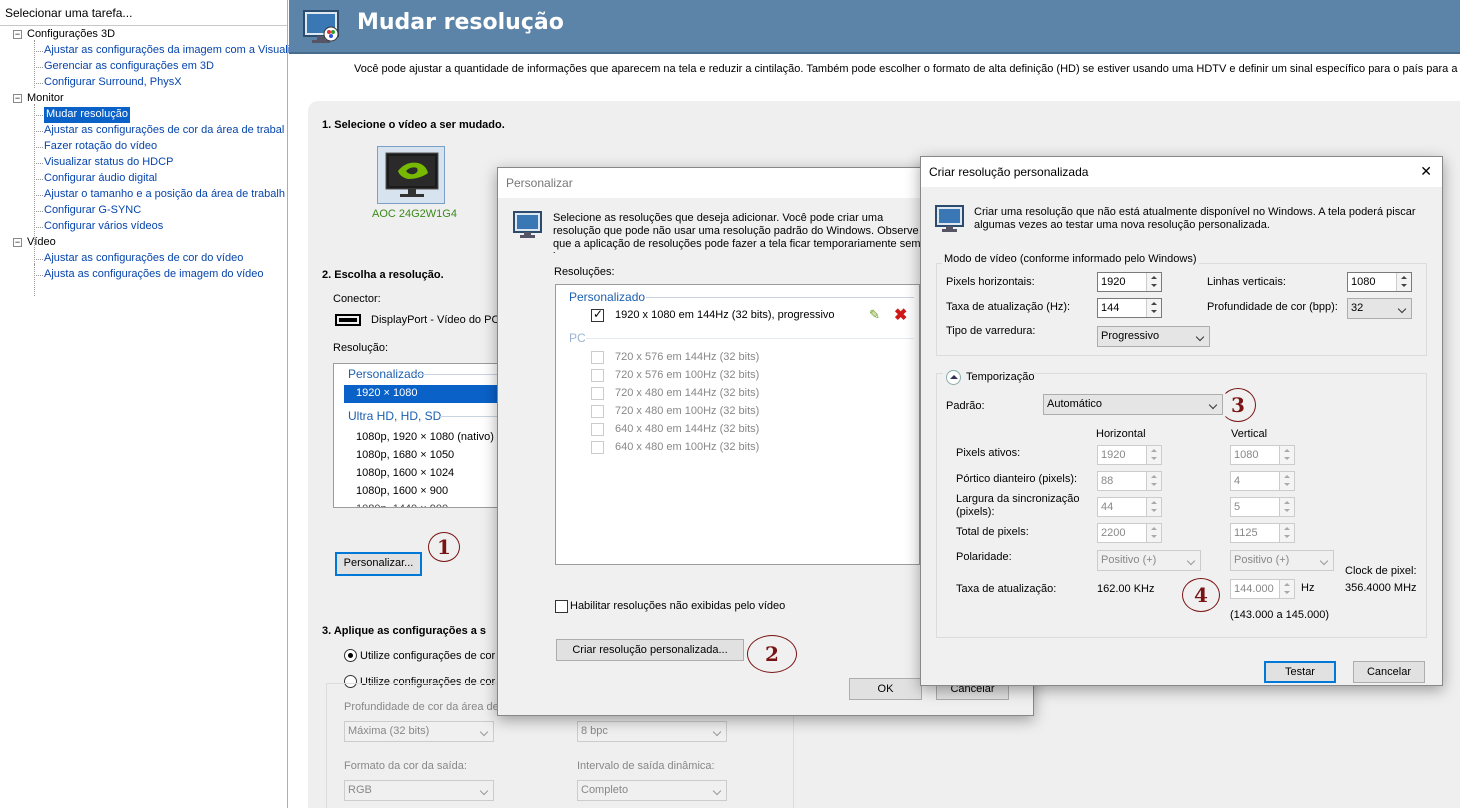 The image size is (1460, 808). I want to click on v-lines-input: 1080, so click(1379, 282).